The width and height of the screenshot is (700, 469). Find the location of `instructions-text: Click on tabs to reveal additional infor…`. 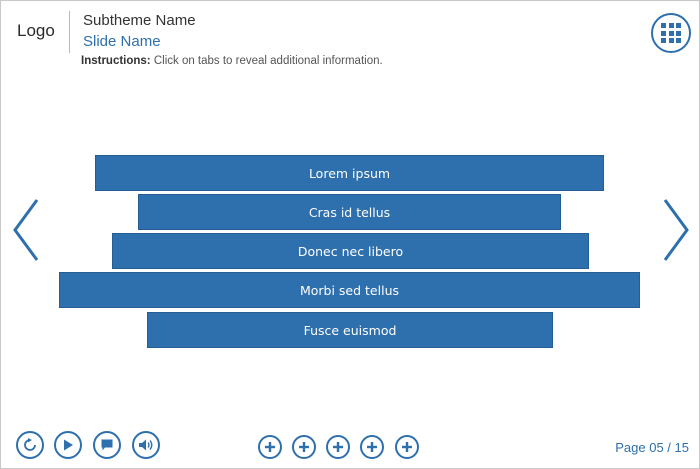

instructions-text: Click on tabs to reveal additional infor… is located at coordinates (266, 61).